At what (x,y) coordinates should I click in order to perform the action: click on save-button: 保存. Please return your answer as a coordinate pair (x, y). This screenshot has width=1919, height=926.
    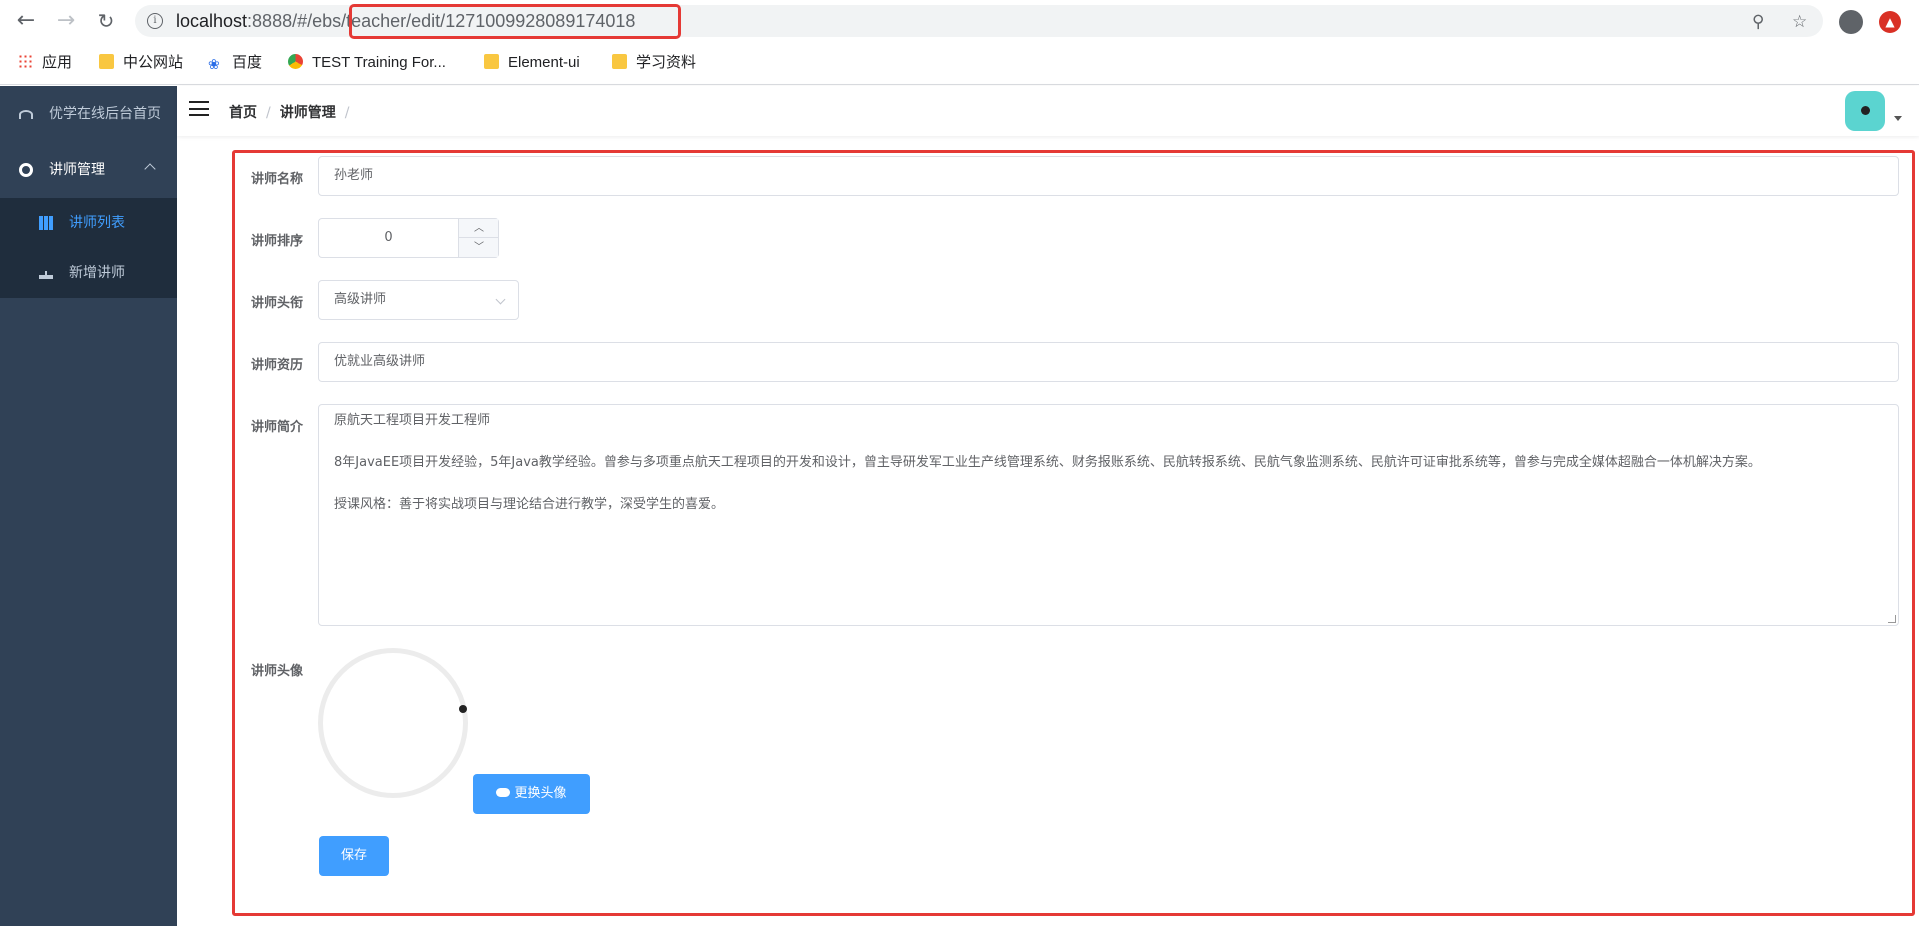
    Looking at the image, I should click on (354, 856).